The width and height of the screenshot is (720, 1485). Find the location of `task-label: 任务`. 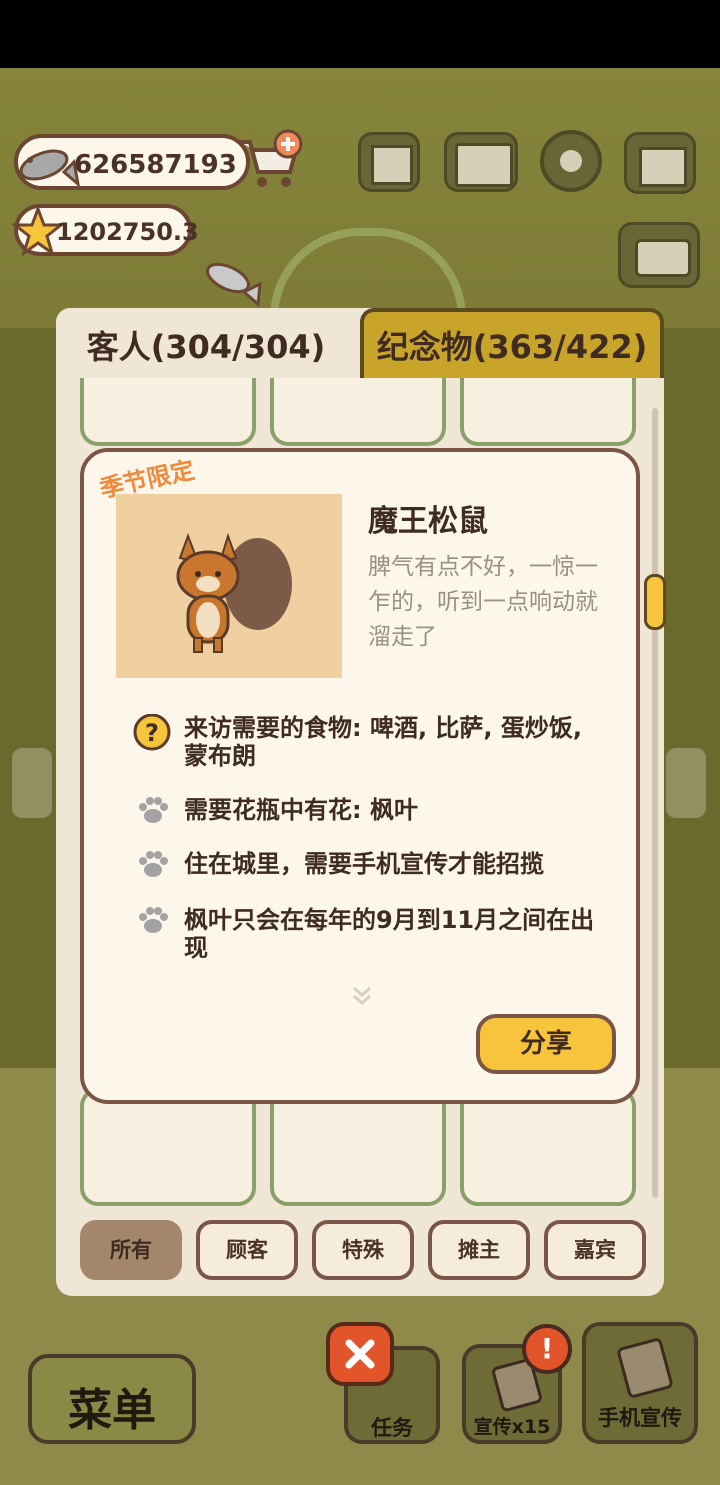

task-label: 任务 is located at coordinates (392, 1428).